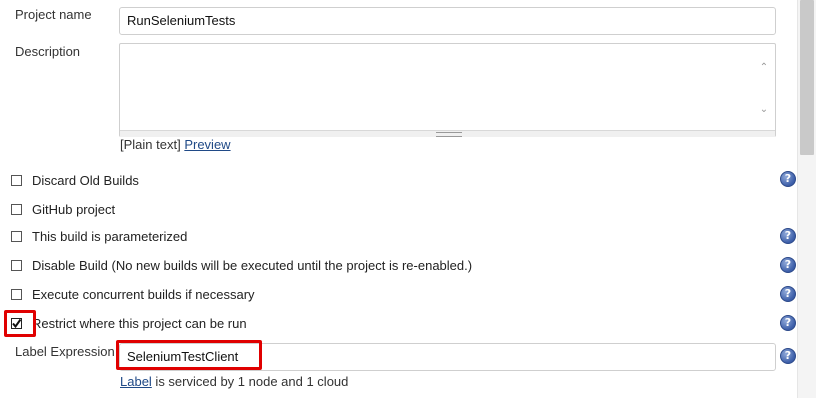  I want to click on option-label: Restrict where this project can be run, so click(139, 323).